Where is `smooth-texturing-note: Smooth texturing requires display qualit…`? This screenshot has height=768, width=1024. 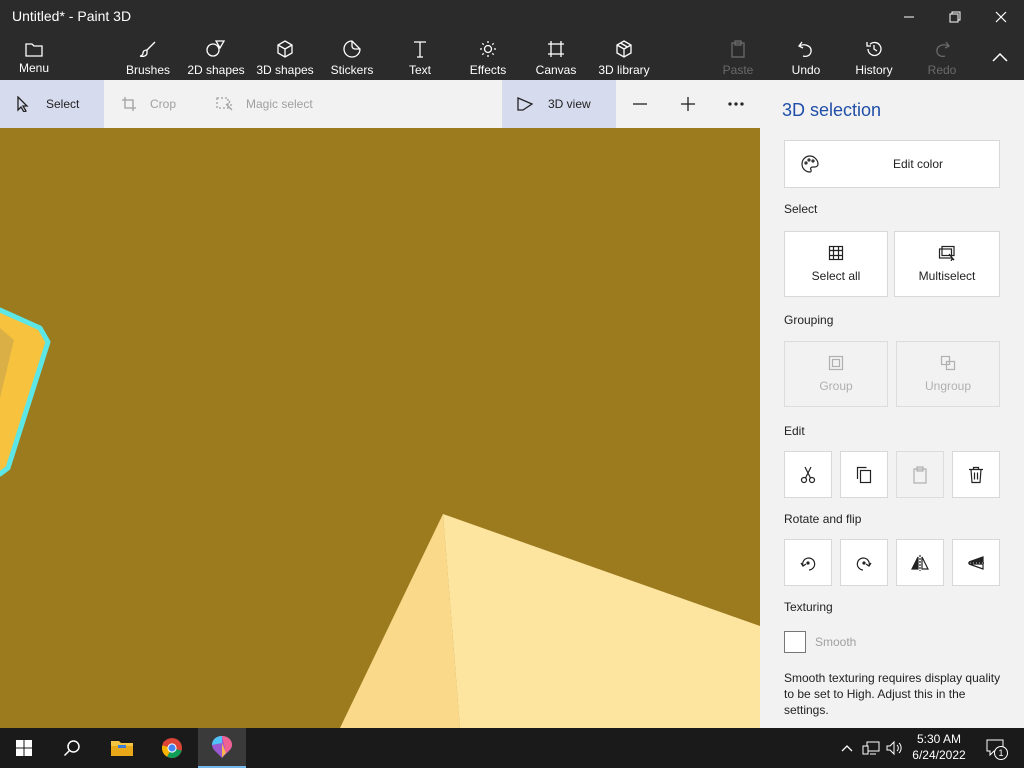 smooth-texturing-note: Smooth texturing requires display qualit… is located at coordinates (892, 694).